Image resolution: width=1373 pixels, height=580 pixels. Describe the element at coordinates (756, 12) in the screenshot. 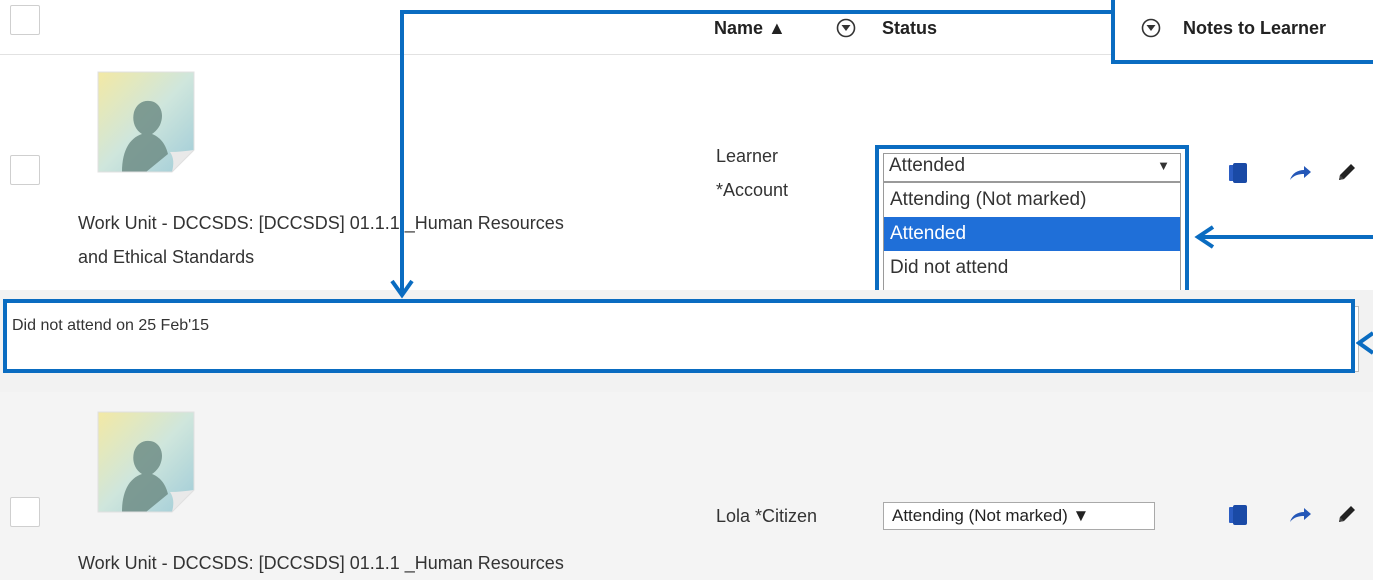

I see `callout-line-horizontal-top` at that location.